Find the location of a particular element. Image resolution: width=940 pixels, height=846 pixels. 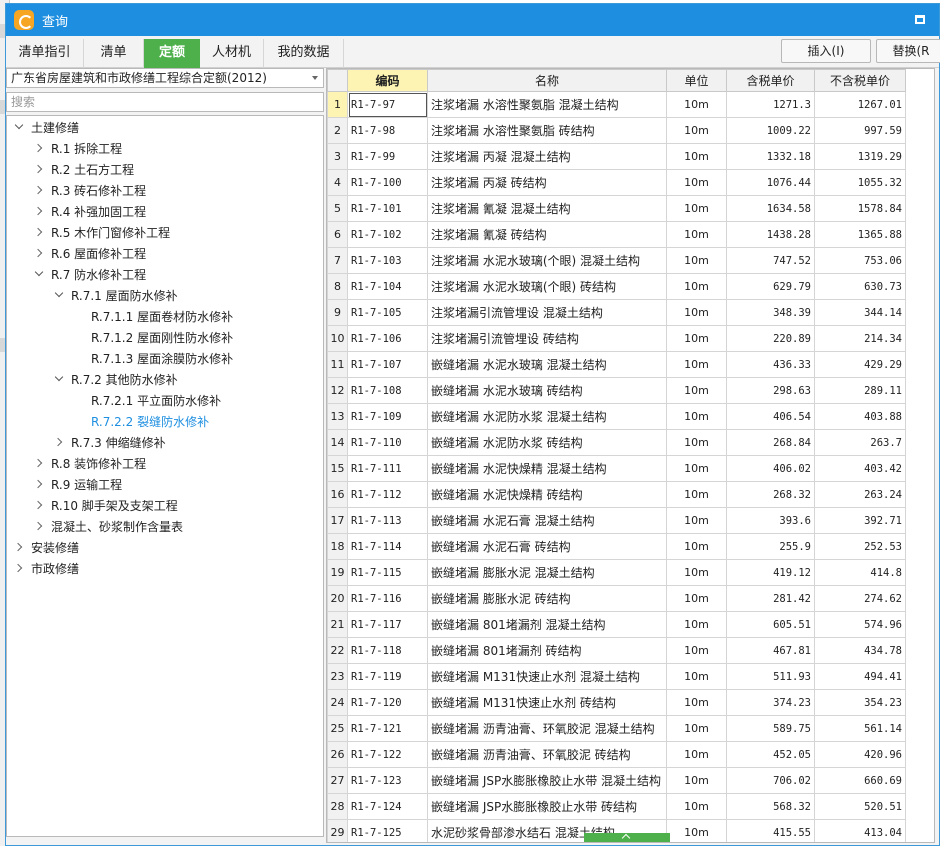

replace-button: 替换(R is located at coordinates (908, 51).